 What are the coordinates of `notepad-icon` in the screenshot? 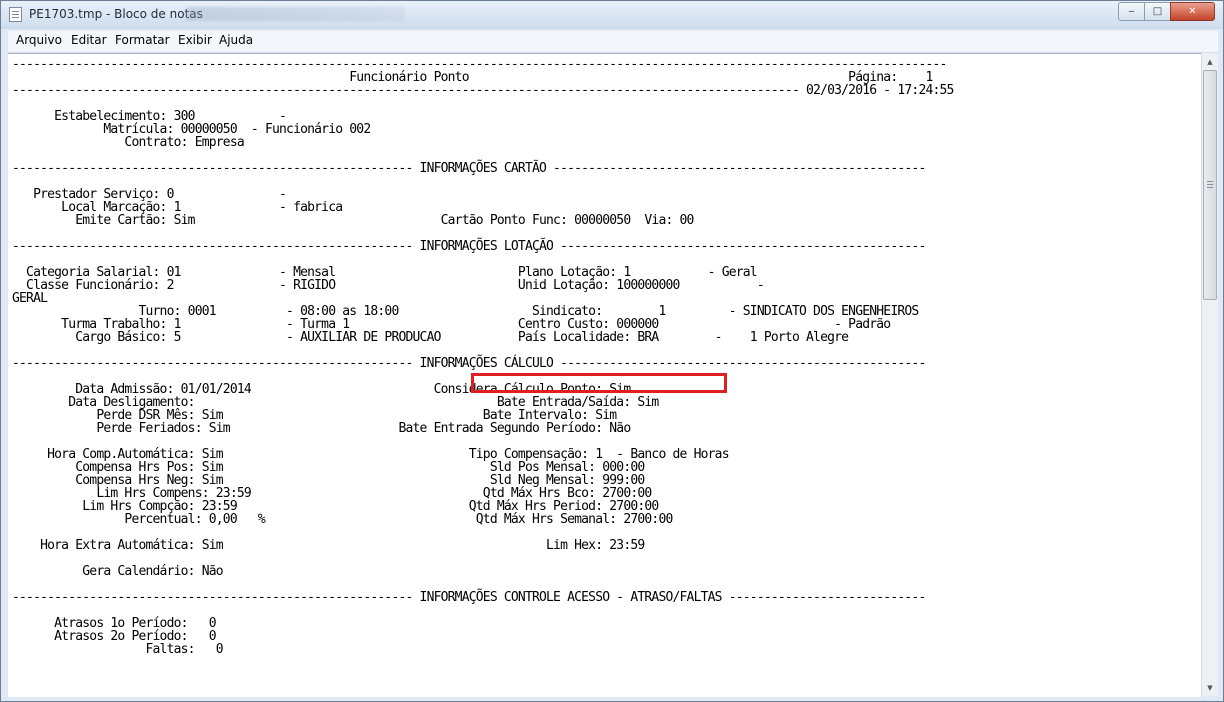 It's located at (15, 14).